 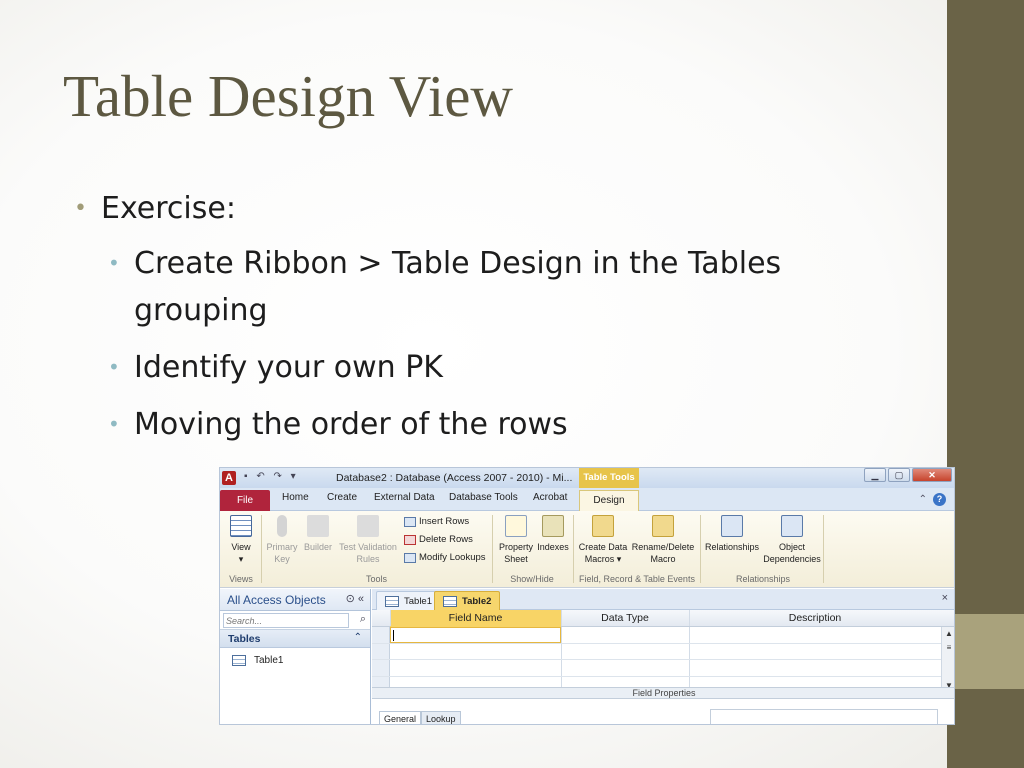 What do you see at coordinates (358, 637) in the screenshot?
I see `collapse-icon: ⌃` at bounding box center [358, 637].